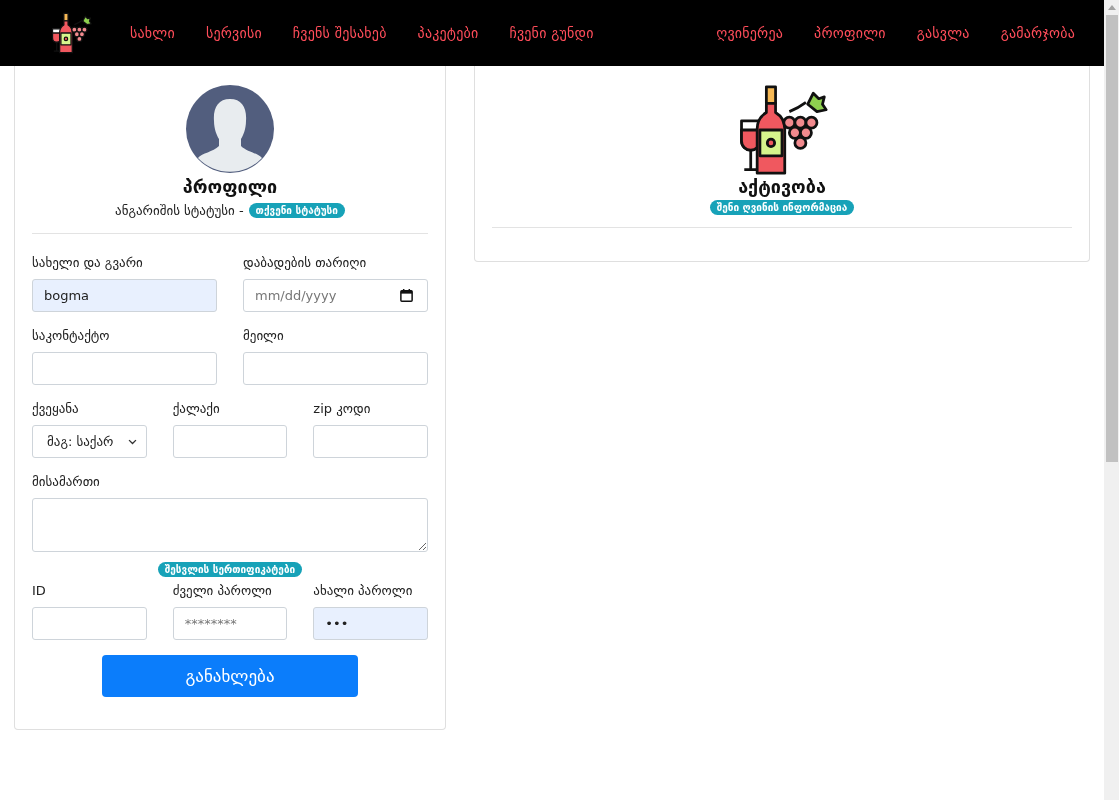  What do you see at coordinates (1111, 400) in the screenshot?
I see `scrollbar` at bounding box center [1111, 400].